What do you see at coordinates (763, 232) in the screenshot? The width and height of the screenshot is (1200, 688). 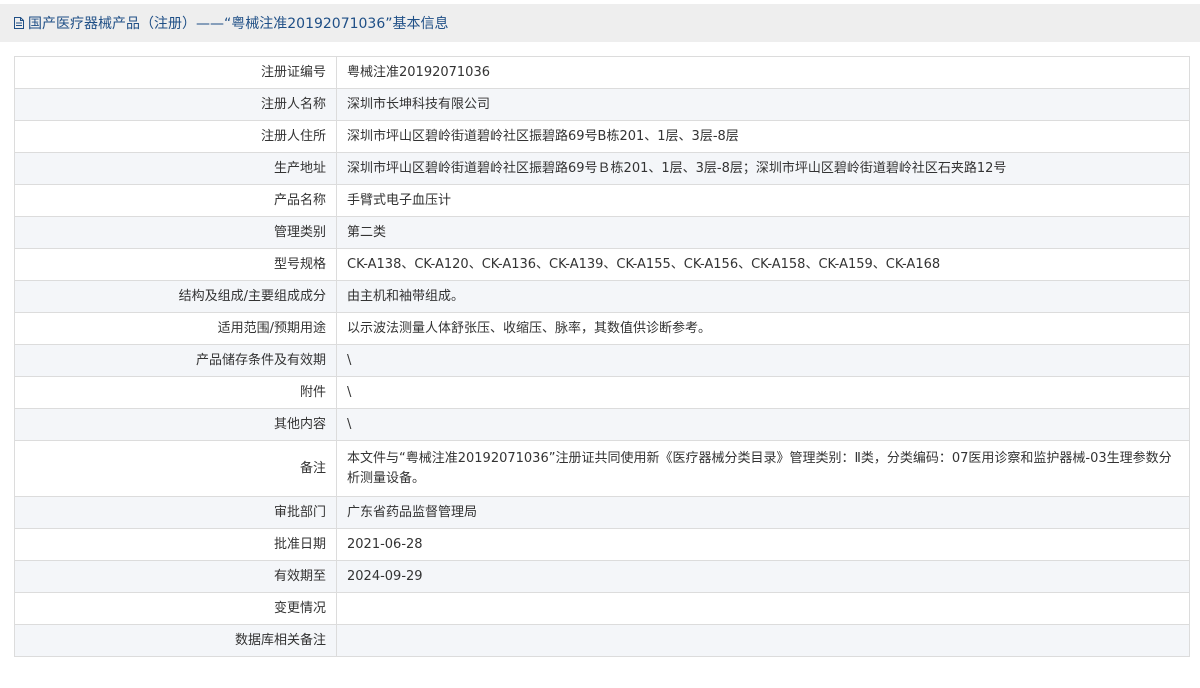 I see `row-value: 第二类` at bounding box center [763, 232].